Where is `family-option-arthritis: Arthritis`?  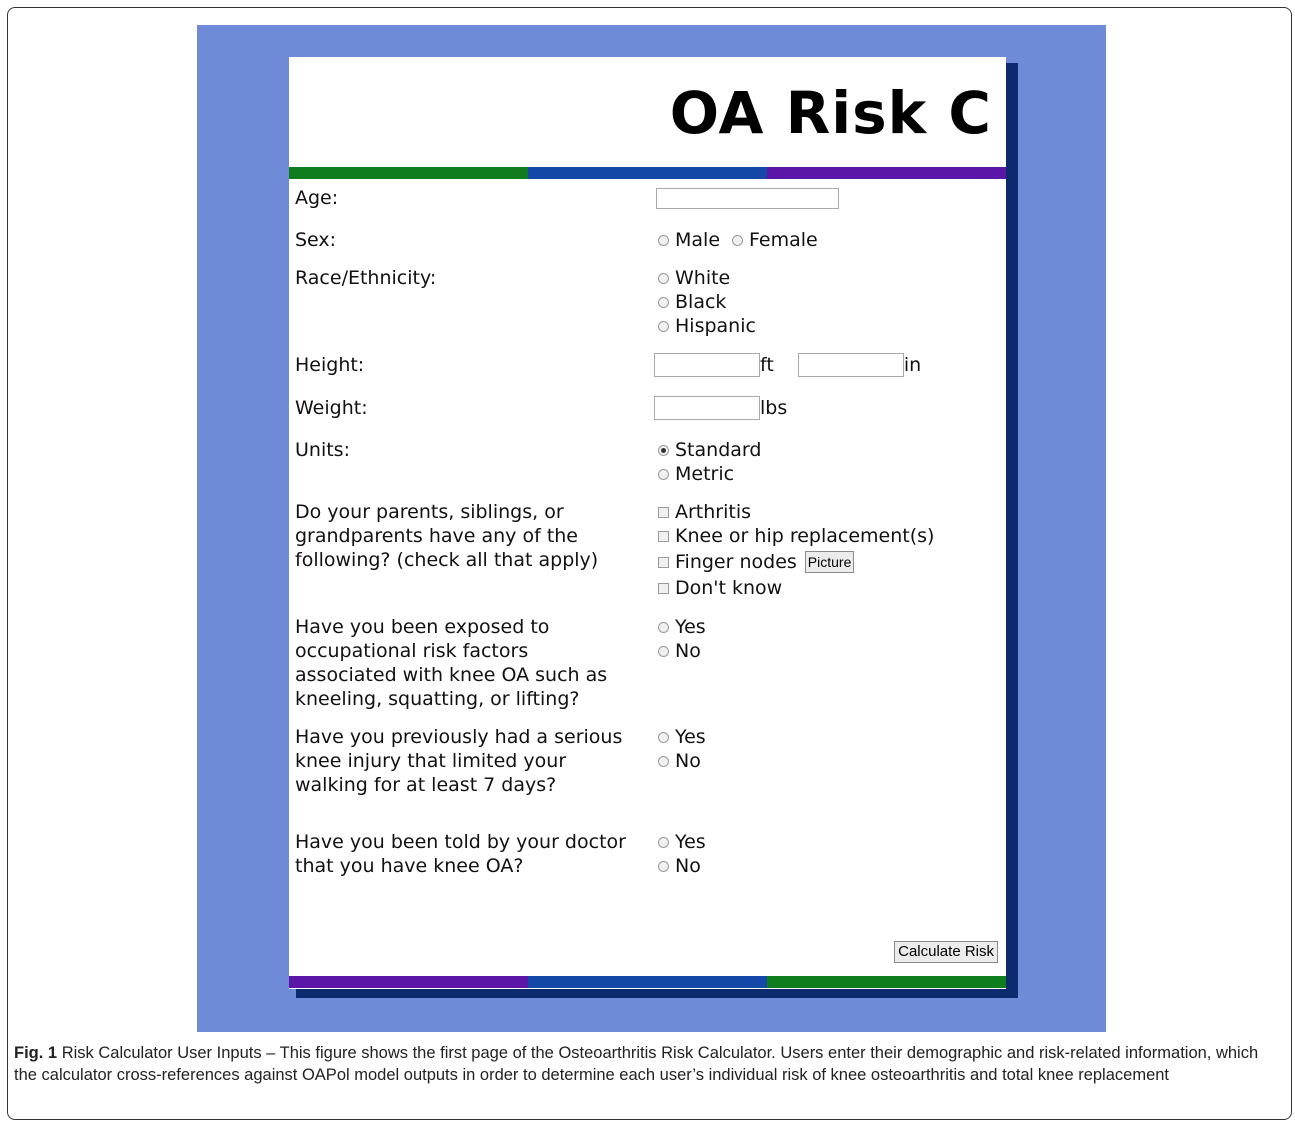
family-option-arthritis: Arthritis is located at coordinates (796, 512).